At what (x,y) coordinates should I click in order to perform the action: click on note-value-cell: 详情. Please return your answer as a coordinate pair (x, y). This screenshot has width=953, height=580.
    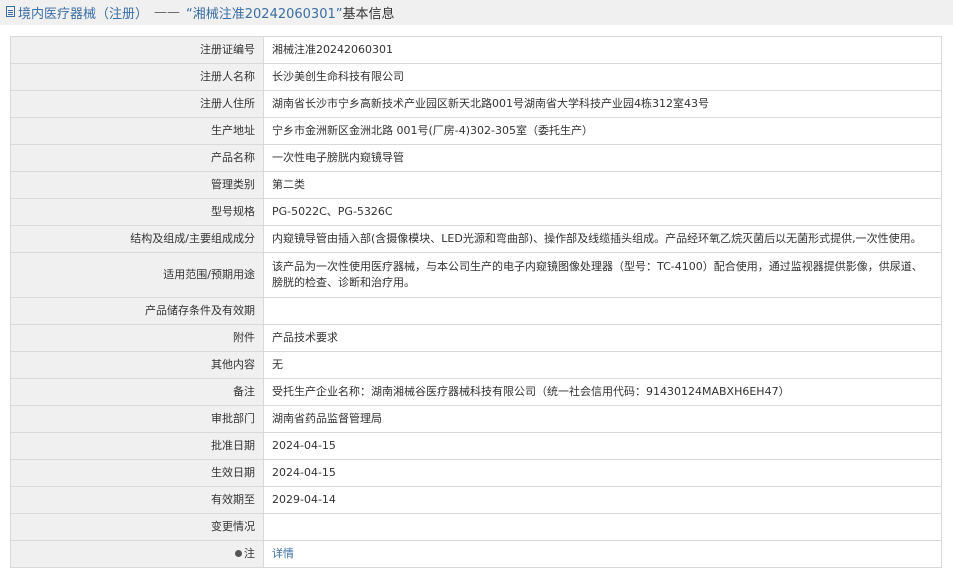
    Looking at the image, I should click on (602, 554).